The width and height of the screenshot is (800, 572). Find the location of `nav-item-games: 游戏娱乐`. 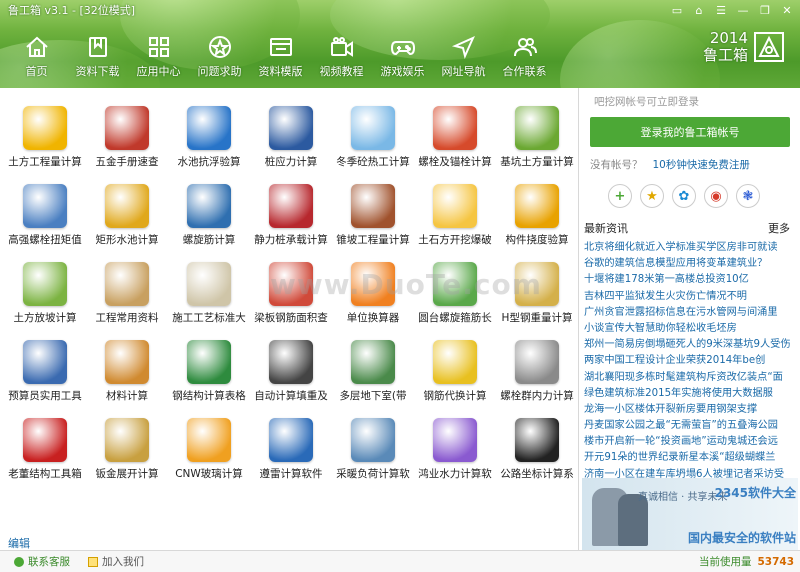

nav-item-games: 游戏娱乐 is located at coordinates (402, 57).